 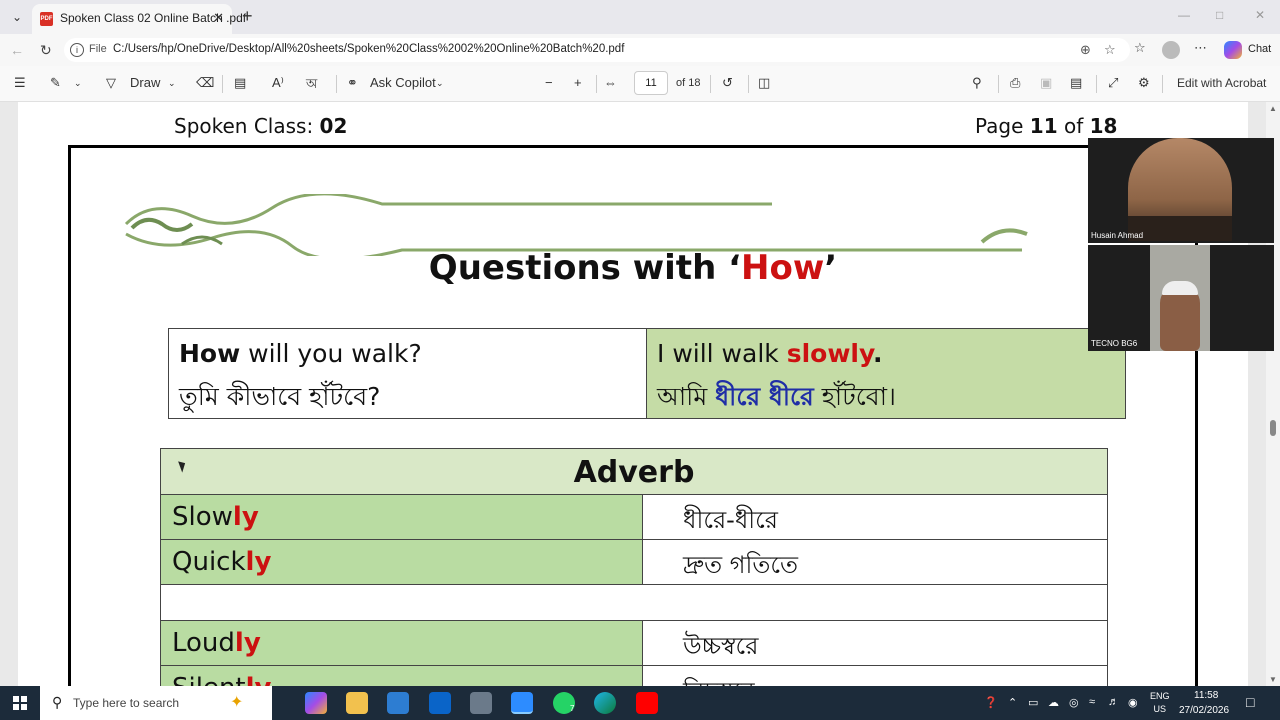 What do you see at coordinates (1181, 298) in the screenshot?
I see `video-tile-participant-2: TECNO BG6` at bounding box center [1181, 298].